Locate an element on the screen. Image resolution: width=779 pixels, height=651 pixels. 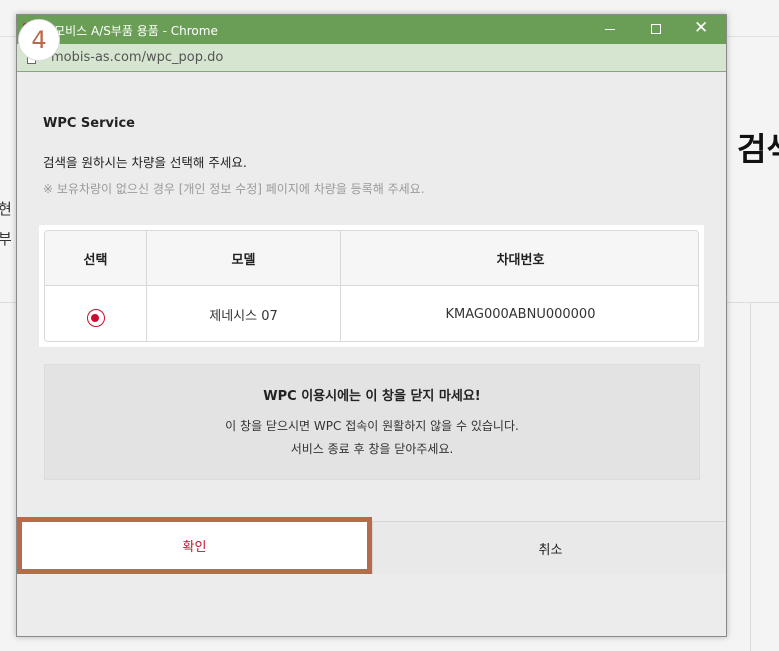
minimize-button is located at coordinates (610, 29).